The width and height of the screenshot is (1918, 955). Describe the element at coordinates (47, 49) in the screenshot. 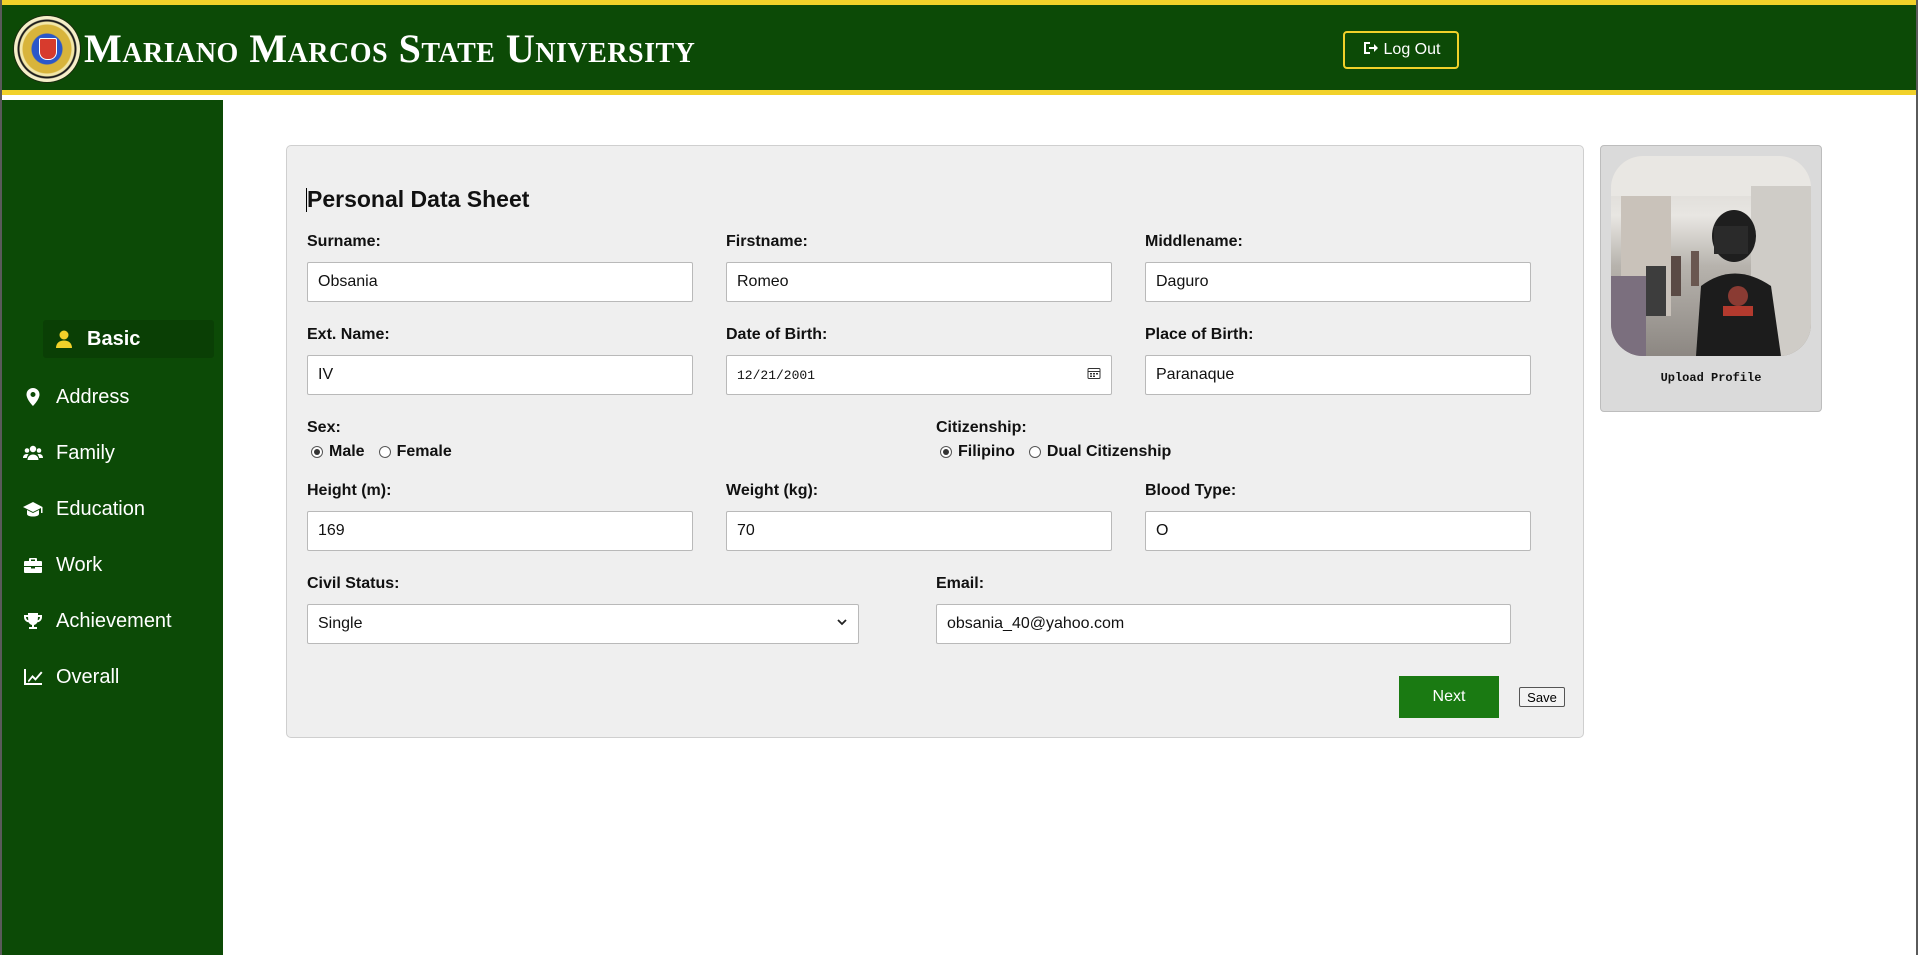

I see `university-seal-logo` at that location.